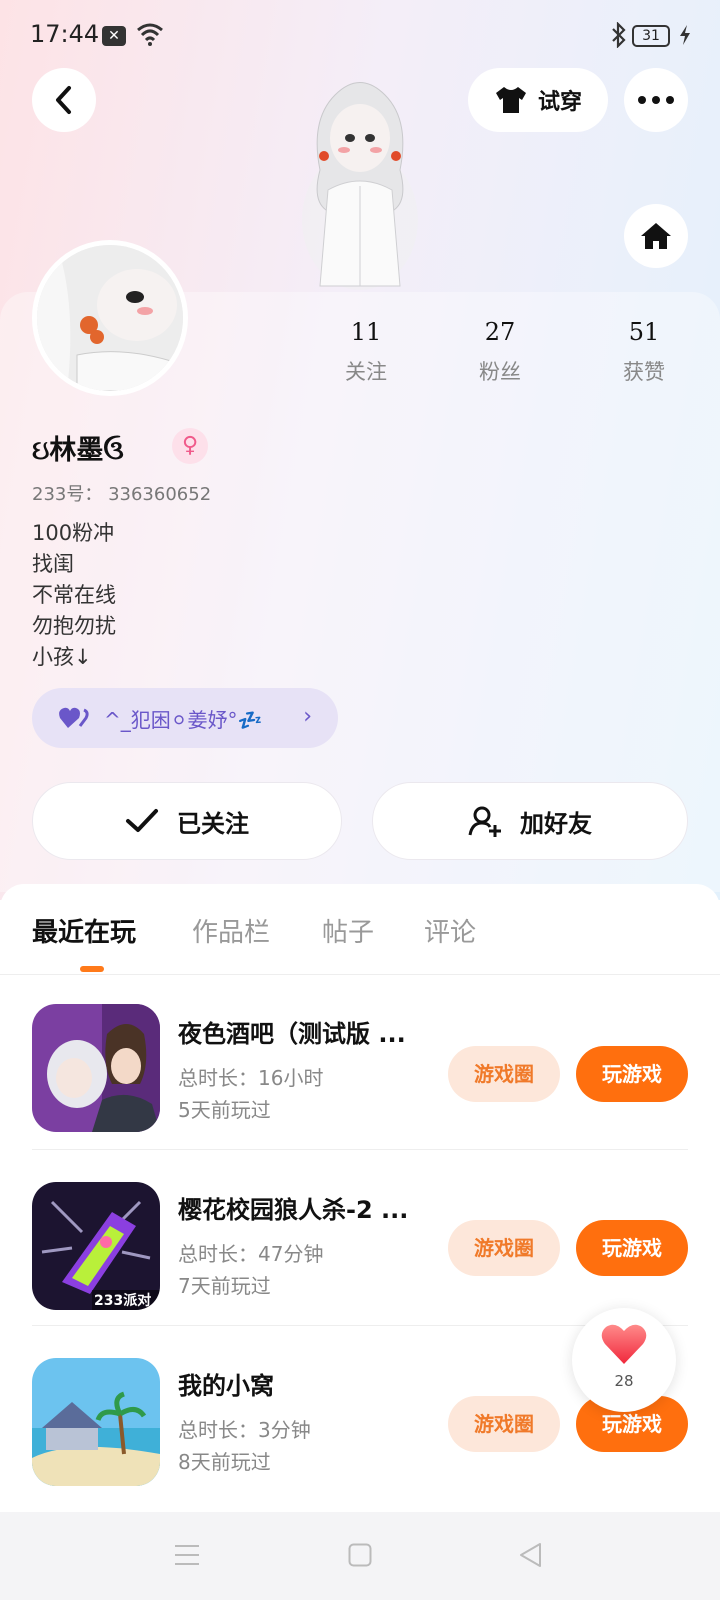 The width and height of the screenshot is (720, 1600). What do you see at coordinates (213, 823) in the screenshot?
I see `followed-label: 已关注` at bounding box center [213, 823].